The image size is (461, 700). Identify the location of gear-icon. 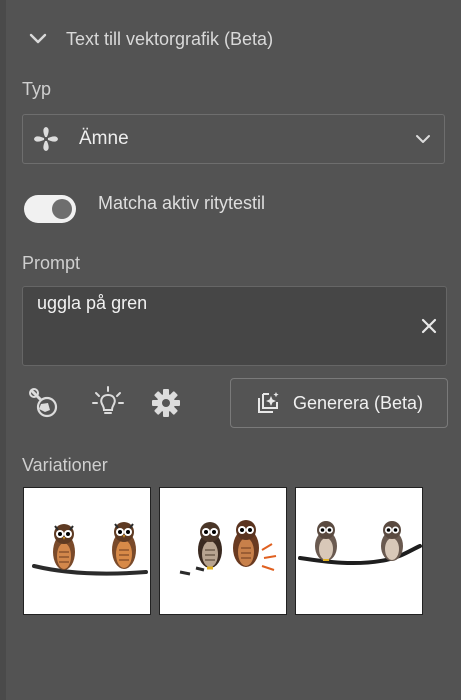
(166, 403).